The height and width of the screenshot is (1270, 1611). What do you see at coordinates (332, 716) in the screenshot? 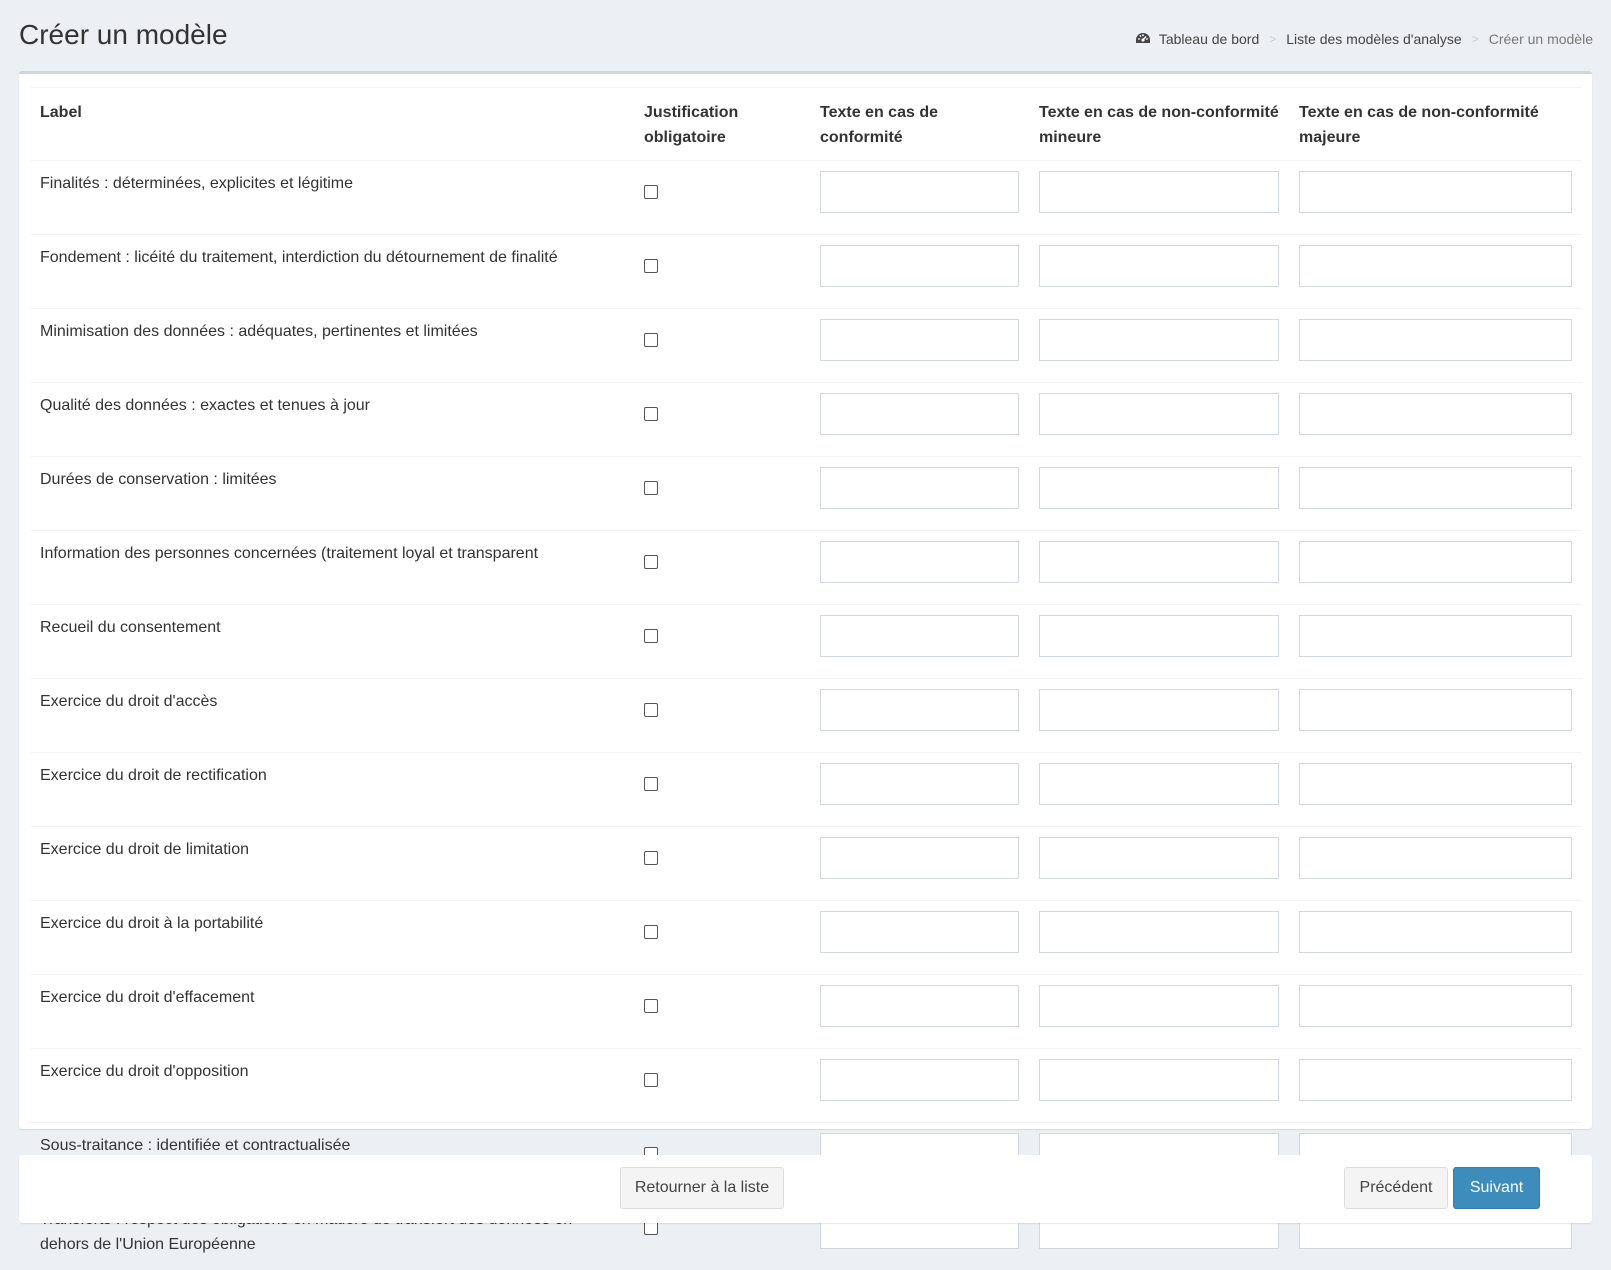
I see `row-label: Exercice du droit d'accès` at bounding box center [332, 716].